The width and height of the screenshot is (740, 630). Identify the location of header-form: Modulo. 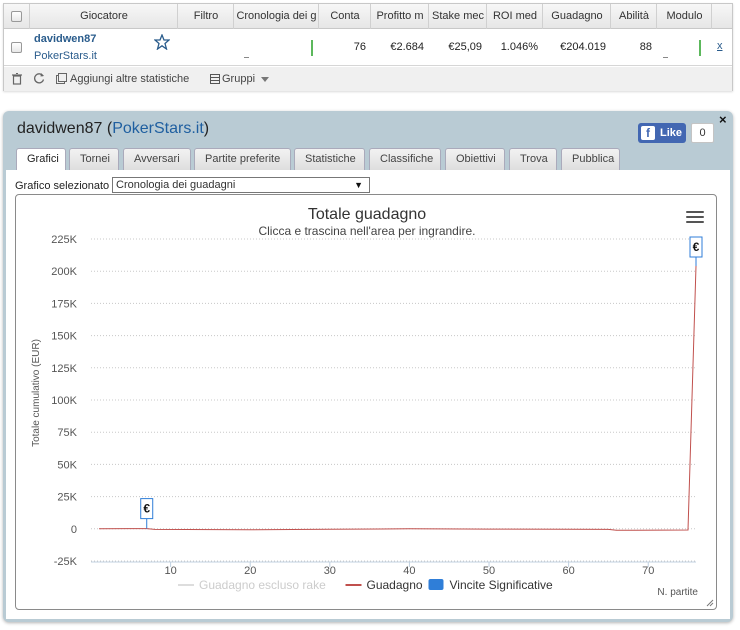
(684, 16).